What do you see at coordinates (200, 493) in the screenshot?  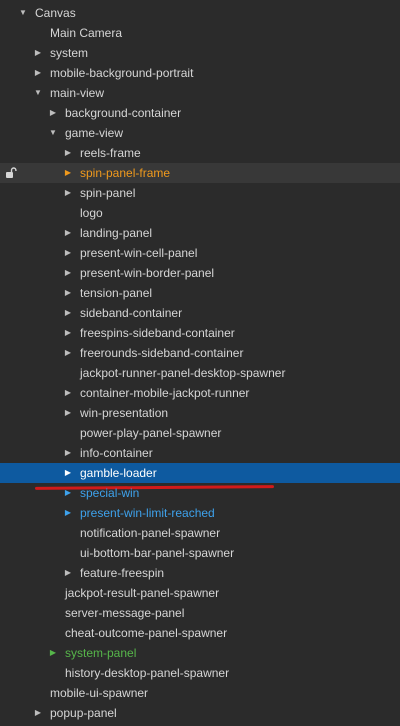 I see `tree-node-special-win: ▶ special-win` at bounding box center [200, 493].